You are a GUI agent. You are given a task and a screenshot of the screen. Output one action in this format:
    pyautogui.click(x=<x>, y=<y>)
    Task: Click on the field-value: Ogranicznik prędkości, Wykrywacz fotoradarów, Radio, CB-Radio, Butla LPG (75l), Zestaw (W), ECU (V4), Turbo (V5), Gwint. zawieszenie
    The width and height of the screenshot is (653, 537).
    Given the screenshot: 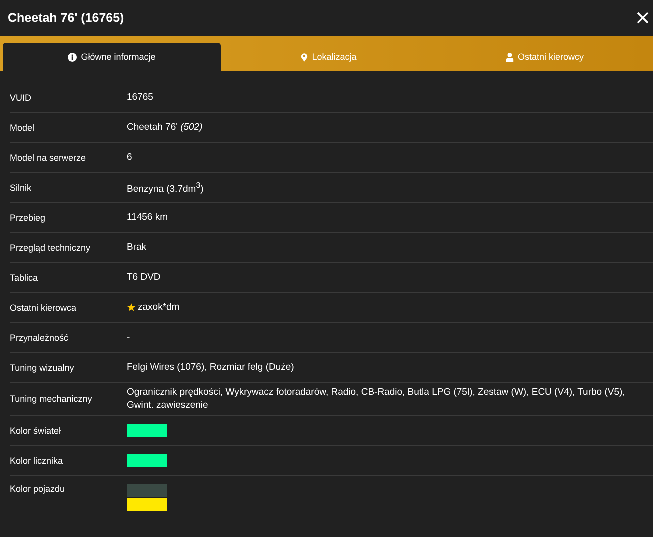 What is the action you would take?
    pyautogui.click(x=376, y=399)
    